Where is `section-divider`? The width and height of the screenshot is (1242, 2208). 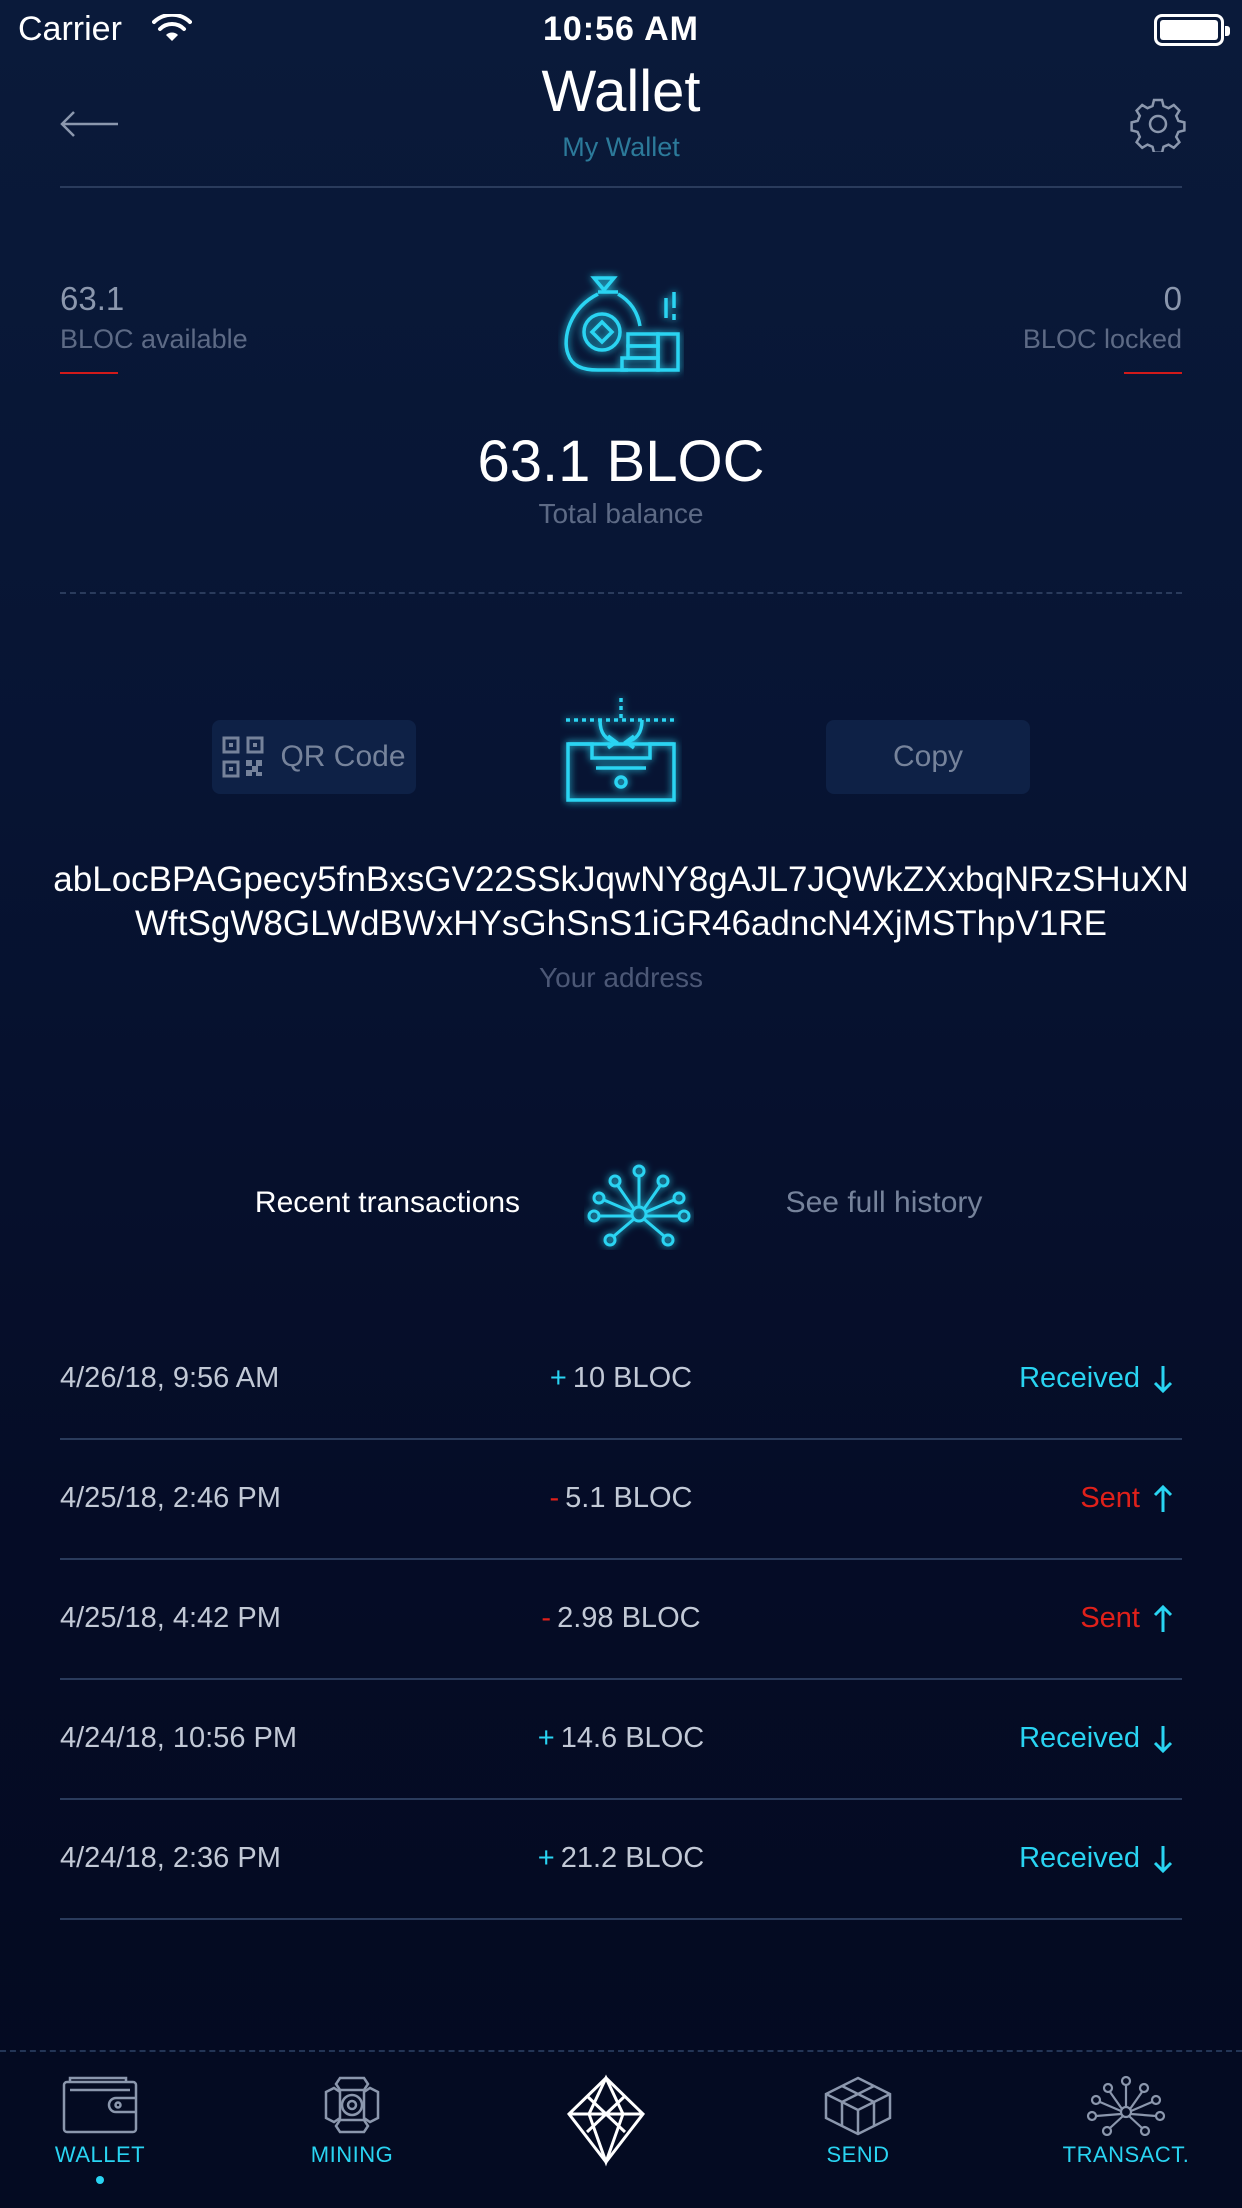 section-divider is located at coordinates (621, 593).